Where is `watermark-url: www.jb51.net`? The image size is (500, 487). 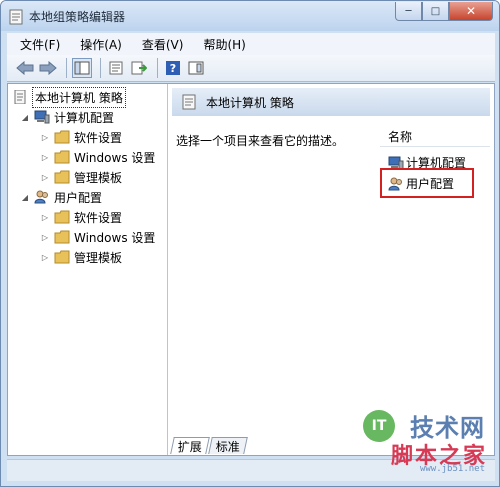 watermark-url: www.jb51.net is located at coordinates (452, 469).